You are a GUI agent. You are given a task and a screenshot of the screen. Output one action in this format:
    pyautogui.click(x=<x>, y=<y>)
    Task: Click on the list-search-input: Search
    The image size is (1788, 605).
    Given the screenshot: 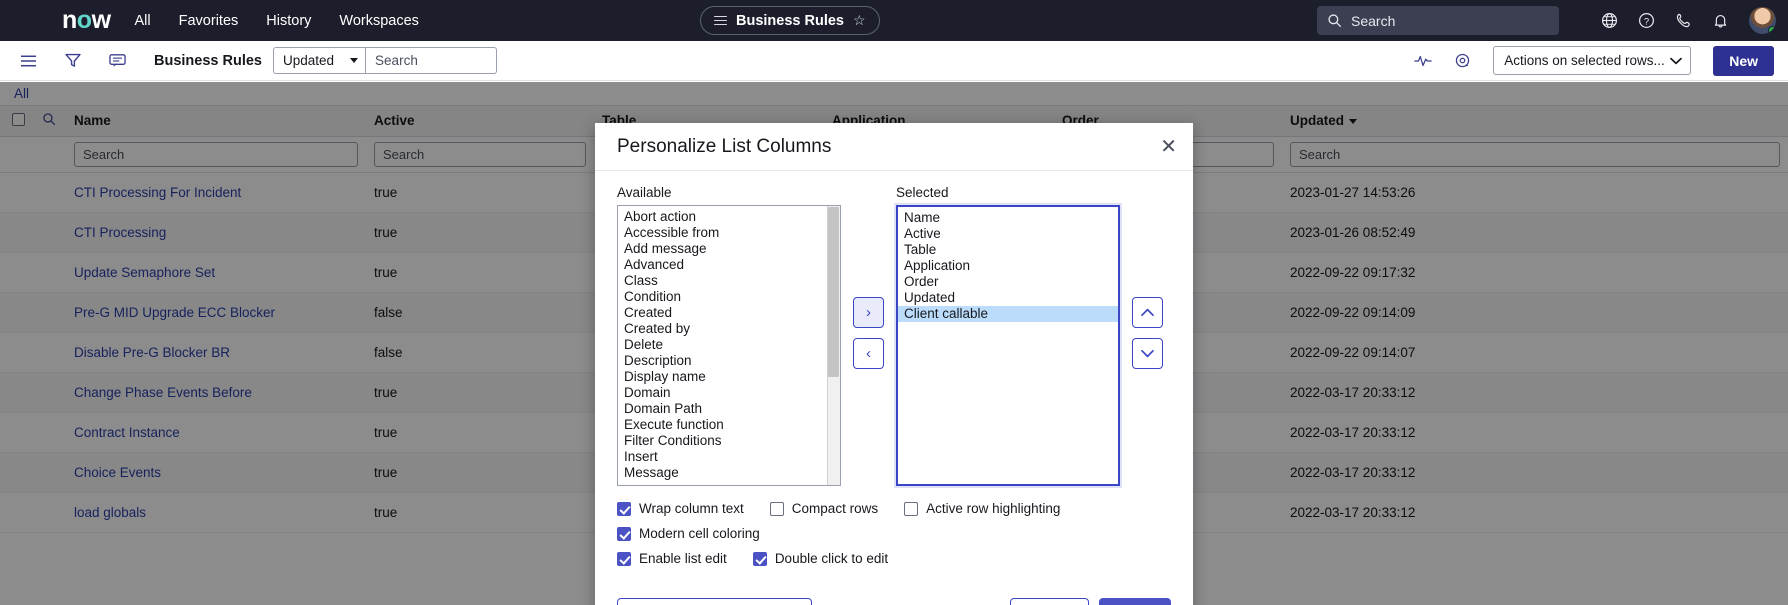 What is the action you would take?
    pyautogui.click(x=432, y=60)
    